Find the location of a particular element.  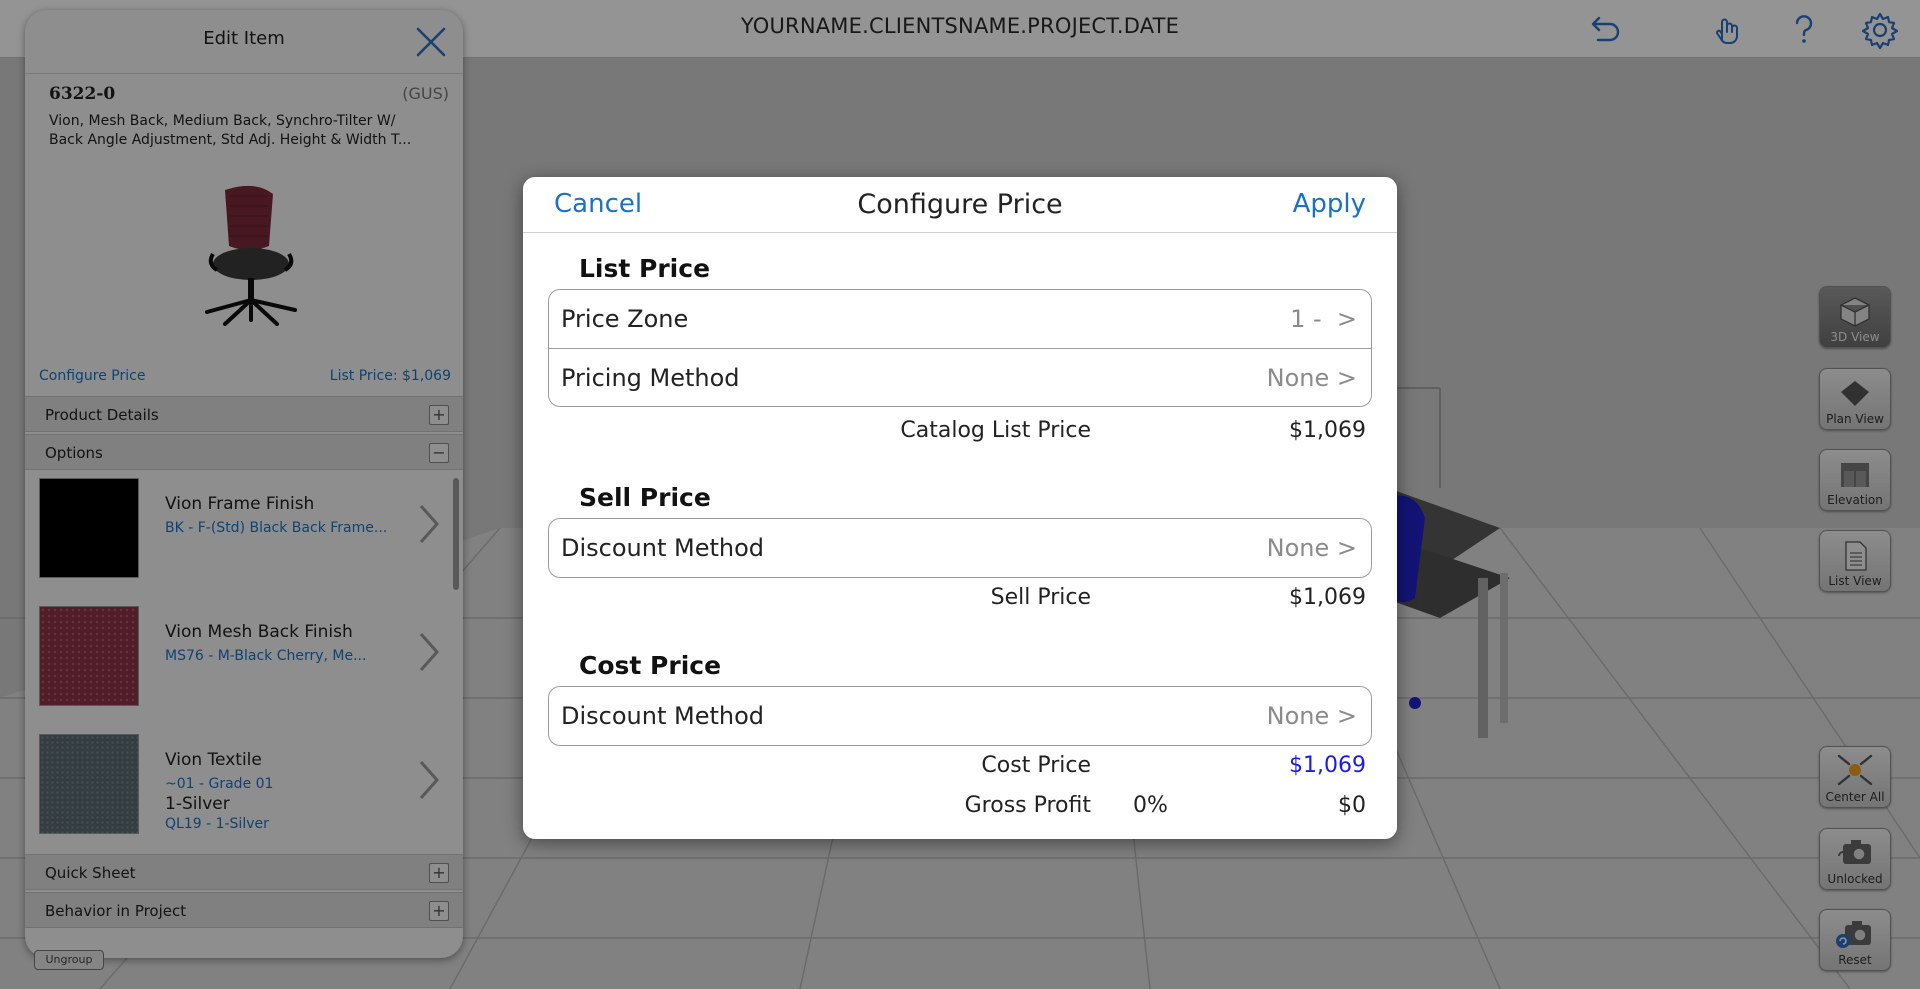

list-price-heading: List Price is located at coordinates (645, 268).